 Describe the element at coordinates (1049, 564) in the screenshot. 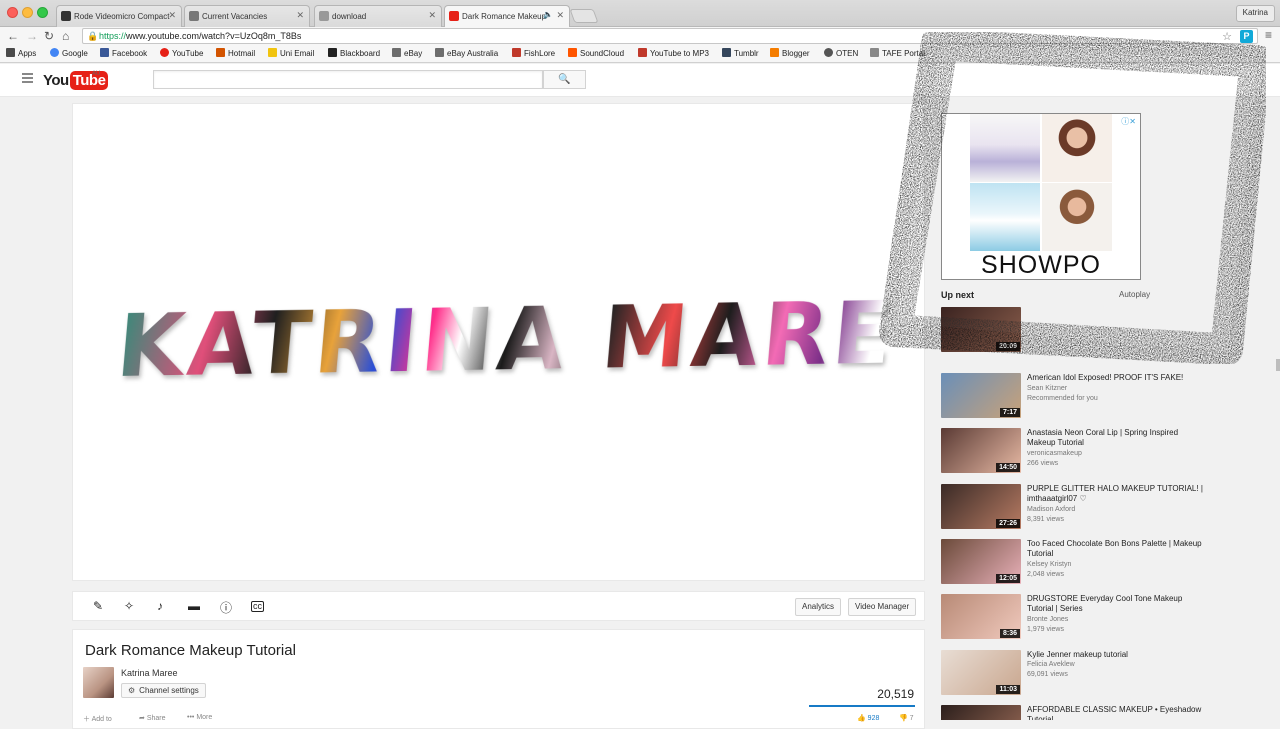

I see `video-channel: Kelsey Kristyn` at that location.